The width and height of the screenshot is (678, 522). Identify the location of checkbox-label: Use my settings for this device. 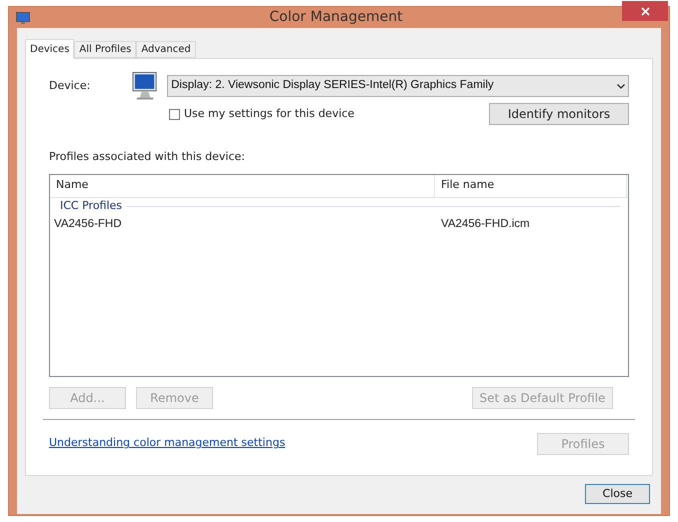
(269, 114).